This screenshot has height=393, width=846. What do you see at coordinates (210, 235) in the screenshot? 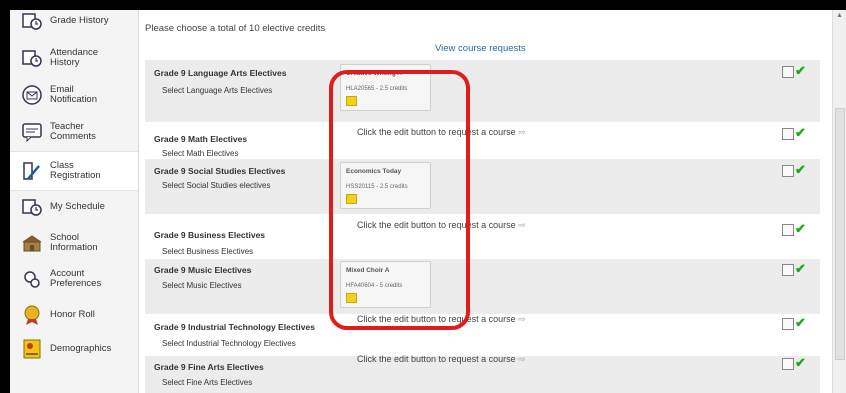
I see `row-title: Grade 9 Business Electives` at bounding box center [210, 235].